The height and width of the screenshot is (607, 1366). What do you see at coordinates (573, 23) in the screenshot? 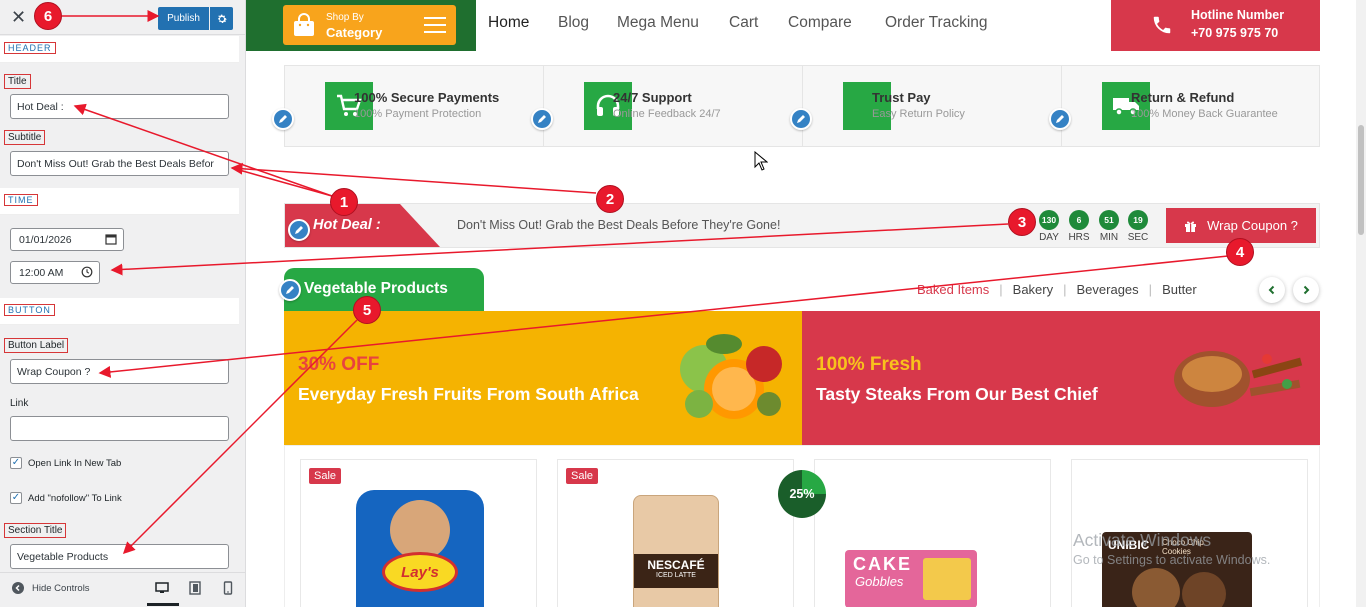
I see `nav-blog: Blog` at bounding box center [573, 23].